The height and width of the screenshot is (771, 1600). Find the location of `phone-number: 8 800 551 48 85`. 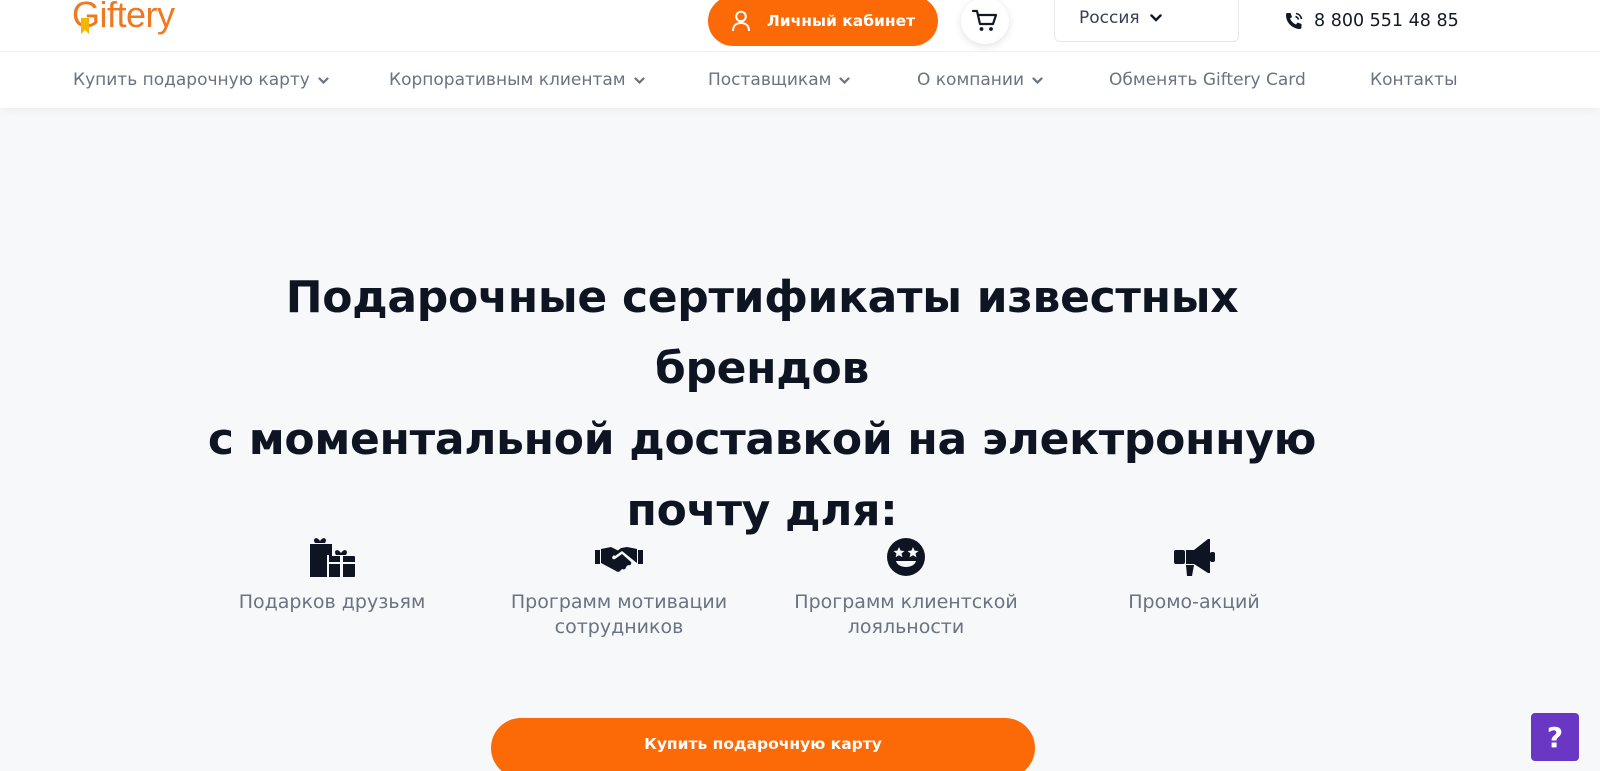

phone-number: 8 800 551 48 85 is located at coordinates (1386, 21).